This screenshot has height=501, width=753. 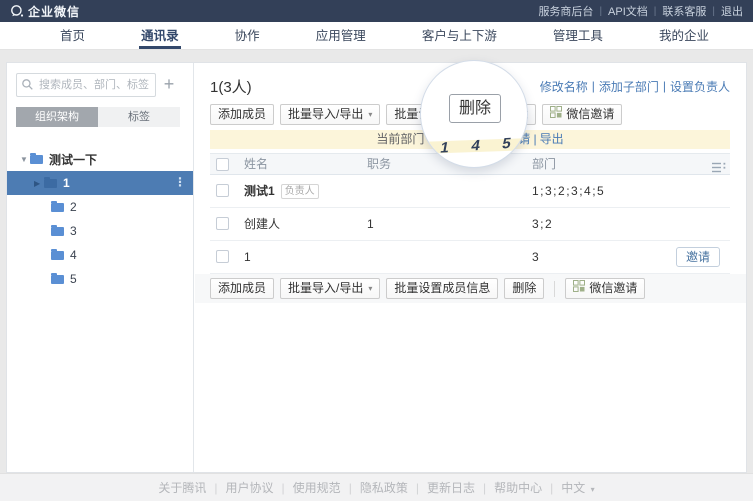 What do you see at coordinates (379, 164) in the screenshot?
I see `column-header-title: 职务` at bounding box center [379, 164].